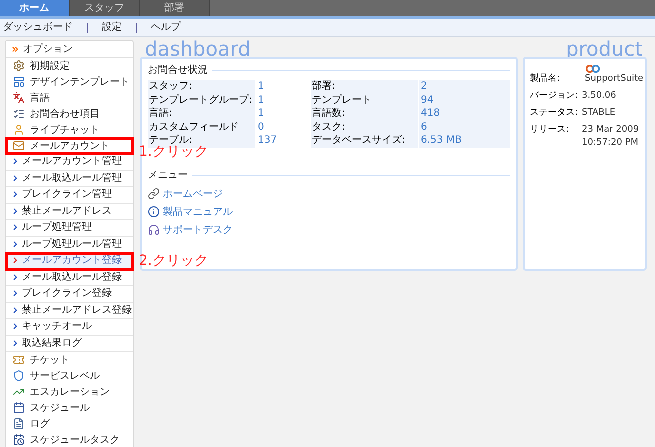 The height and width of the screenshot is (447, 655). I want to click on sidebar-item: サービスレベル, so click(69, 376).